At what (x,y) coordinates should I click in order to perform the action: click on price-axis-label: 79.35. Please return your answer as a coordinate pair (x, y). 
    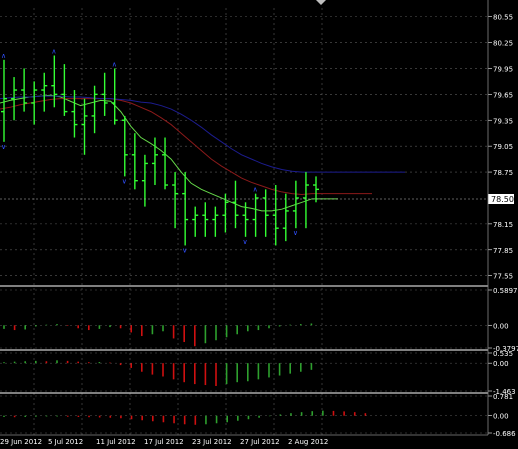
    Looking at the image, I should click on (503, 121).